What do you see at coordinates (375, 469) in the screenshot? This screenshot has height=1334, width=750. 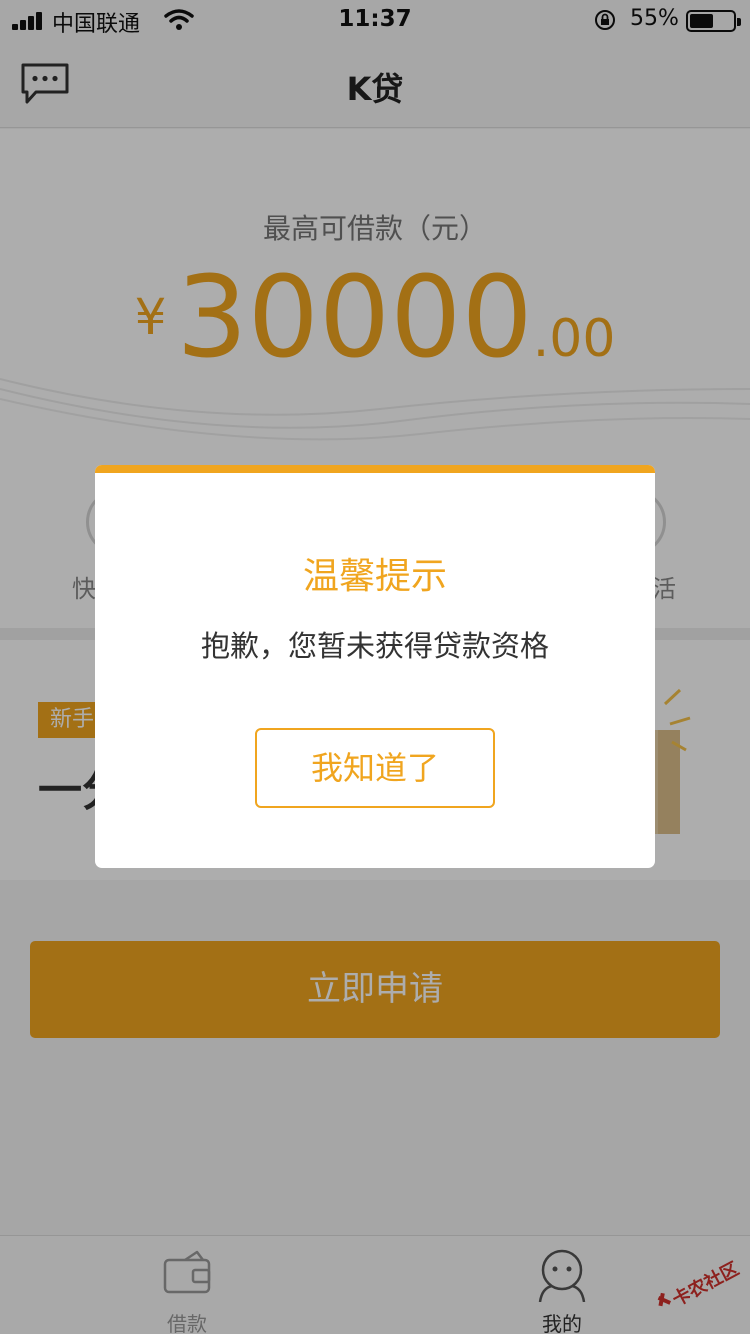 I see `dialog-accent-bar` at bounding box center [375, 469].